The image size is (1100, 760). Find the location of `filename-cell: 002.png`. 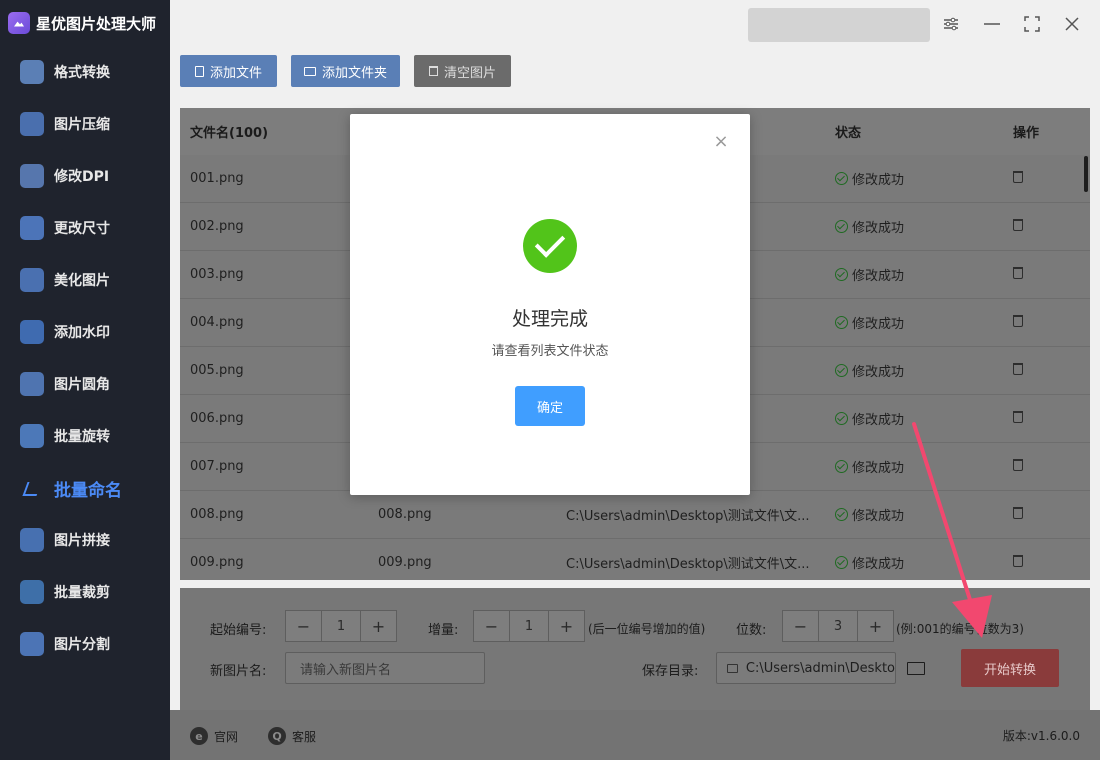

filename-cell: 002.png is located at coordinates (217, 226).